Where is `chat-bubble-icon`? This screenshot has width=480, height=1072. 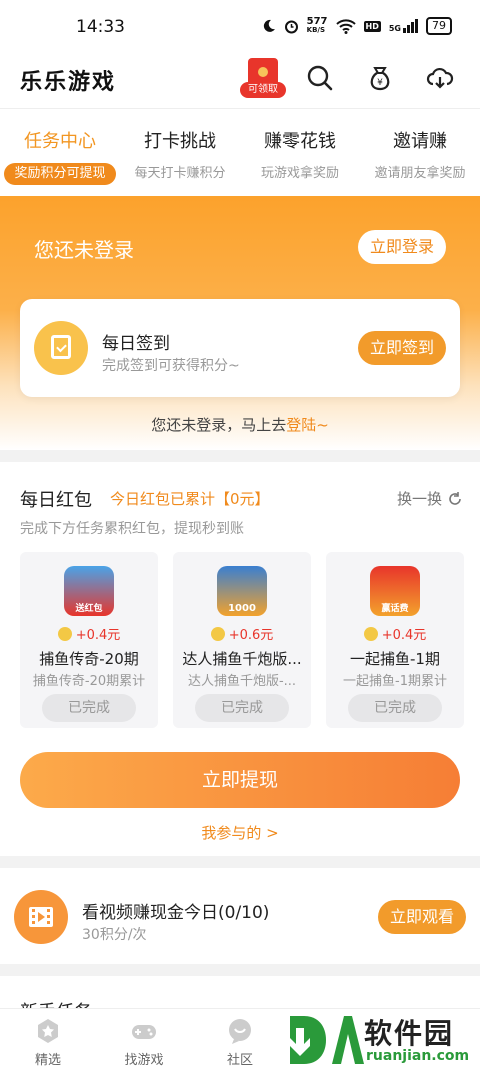 chat-bubble-icon is located at coordinates (240, 1031).